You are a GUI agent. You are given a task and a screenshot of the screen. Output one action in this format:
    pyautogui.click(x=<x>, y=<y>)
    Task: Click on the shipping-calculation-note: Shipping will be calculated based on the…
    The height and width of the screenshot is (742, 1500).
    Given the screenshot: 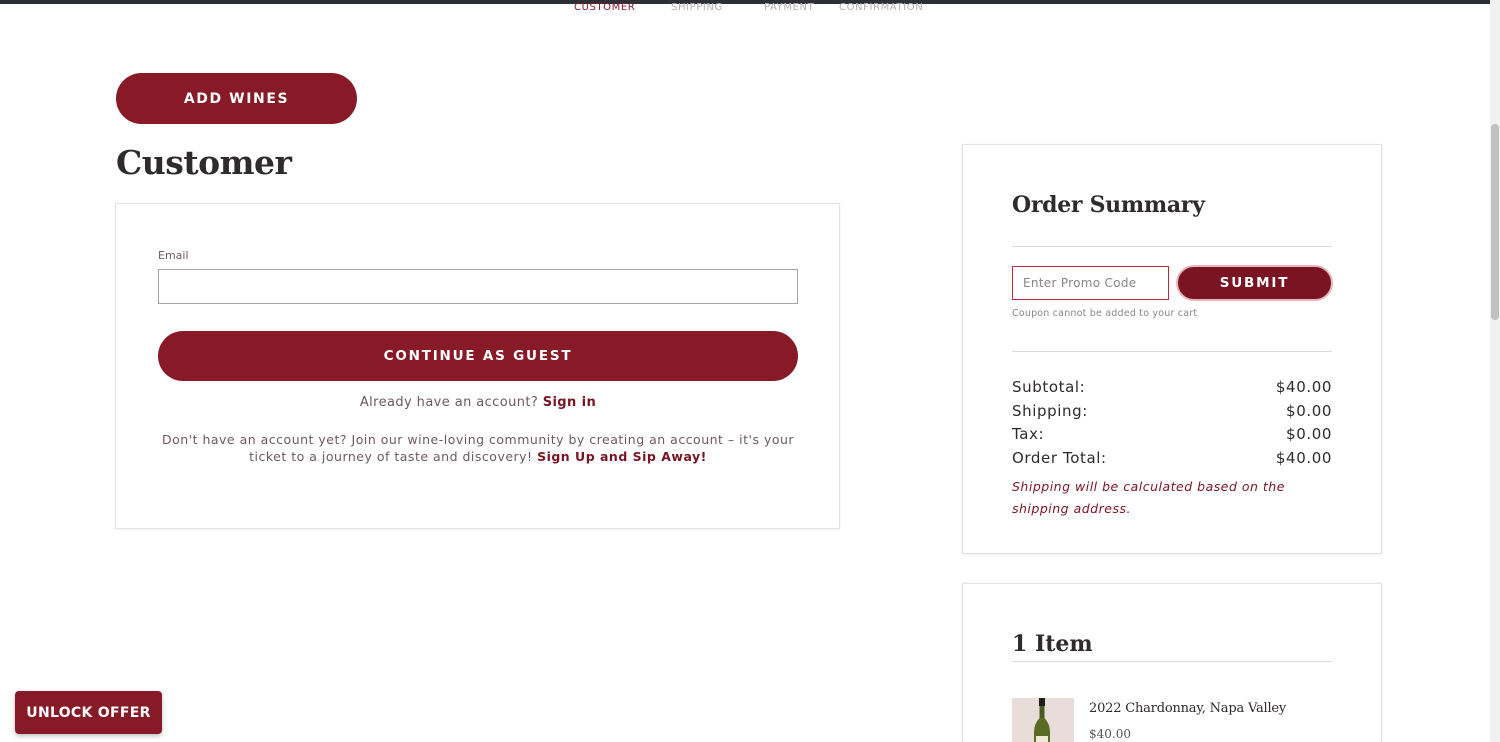 What is the action you would take?
    pyautogui.click(x=1148, y=497)
    